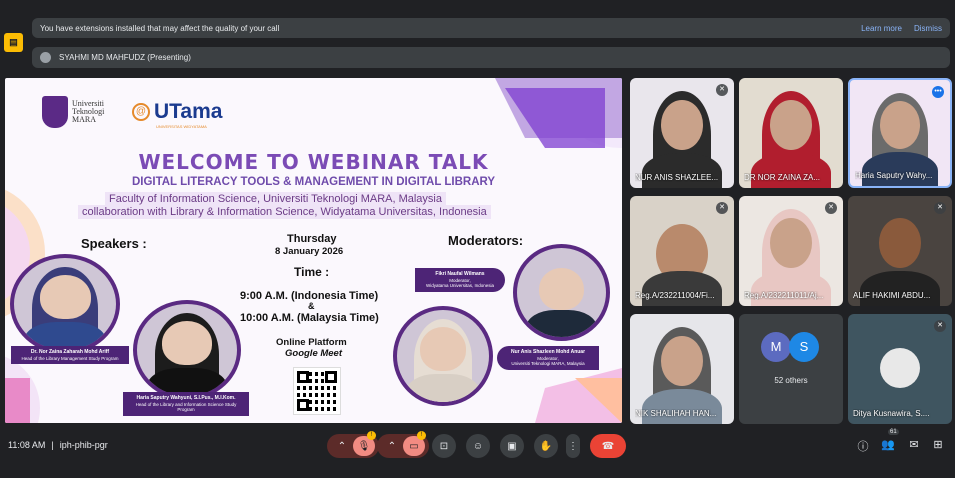 This screenshot has height=478, width=955. I want to click on hang-up-icon: ☎, so click(608, 446).